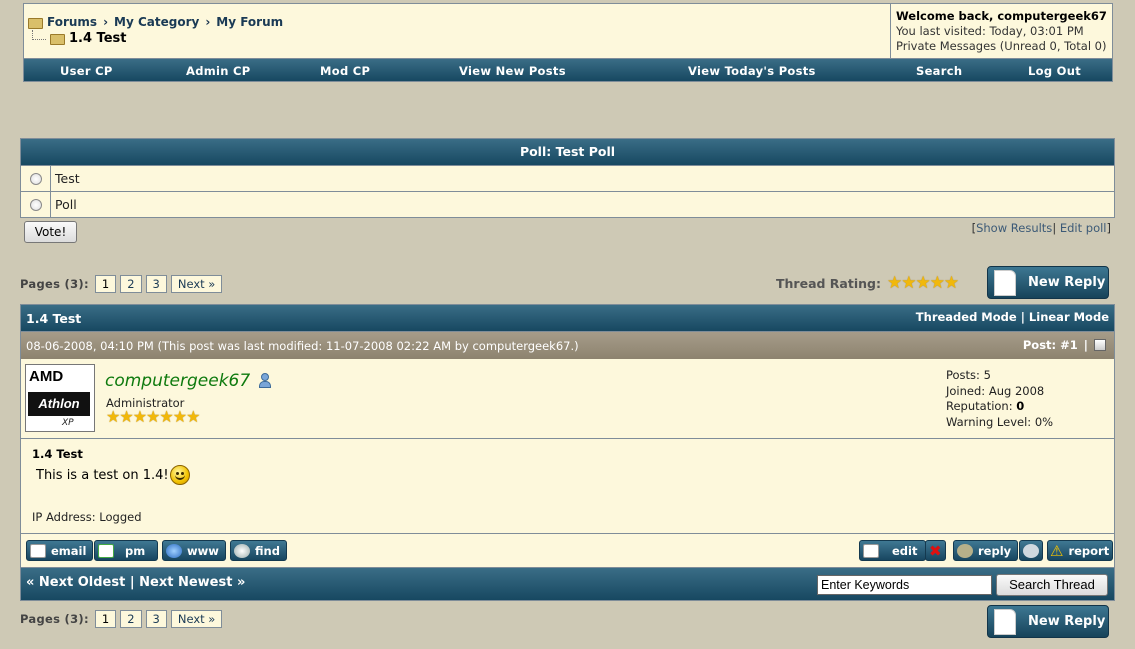 The height and width of the screenshot is (649, 1135). Describe the element at coordinates (87, 517) in the screenshot. I see `post-ip-address: IP Address: Logged` at that location.